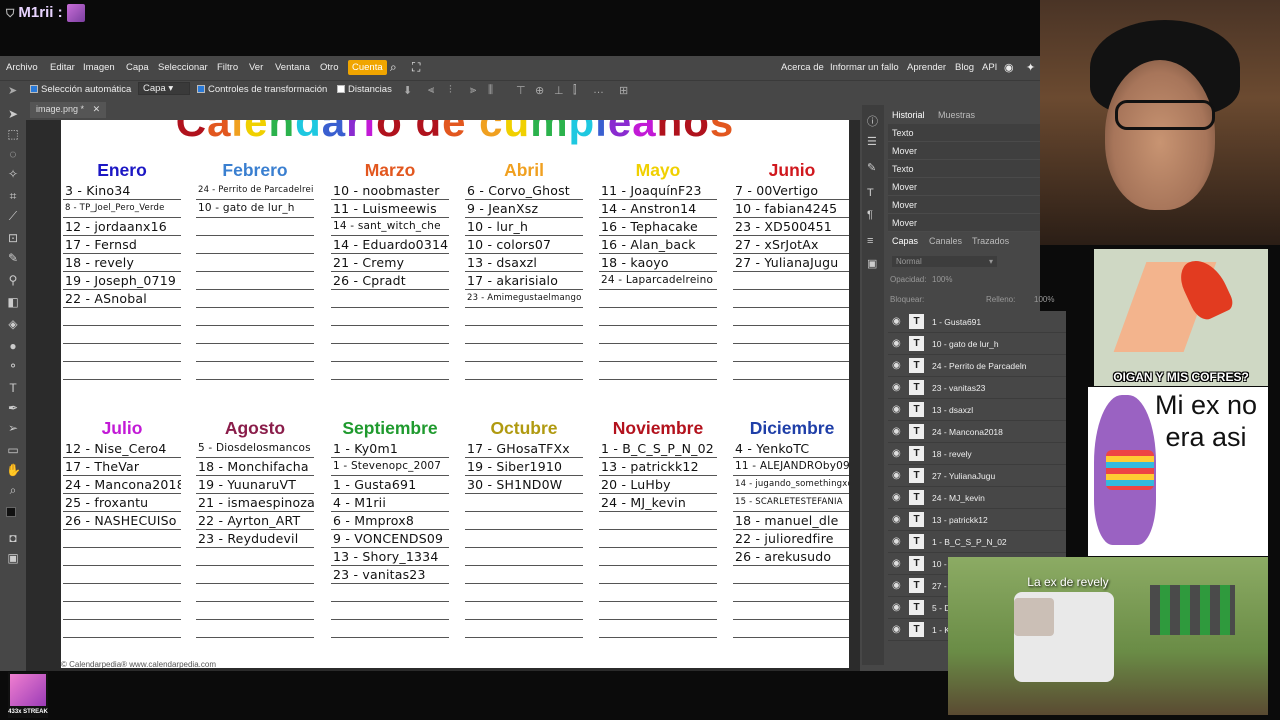  What do you see at coordinates (13, 408) in the screenshot?
I see `pen-icon: ✒` at bounding box center [13, 408].